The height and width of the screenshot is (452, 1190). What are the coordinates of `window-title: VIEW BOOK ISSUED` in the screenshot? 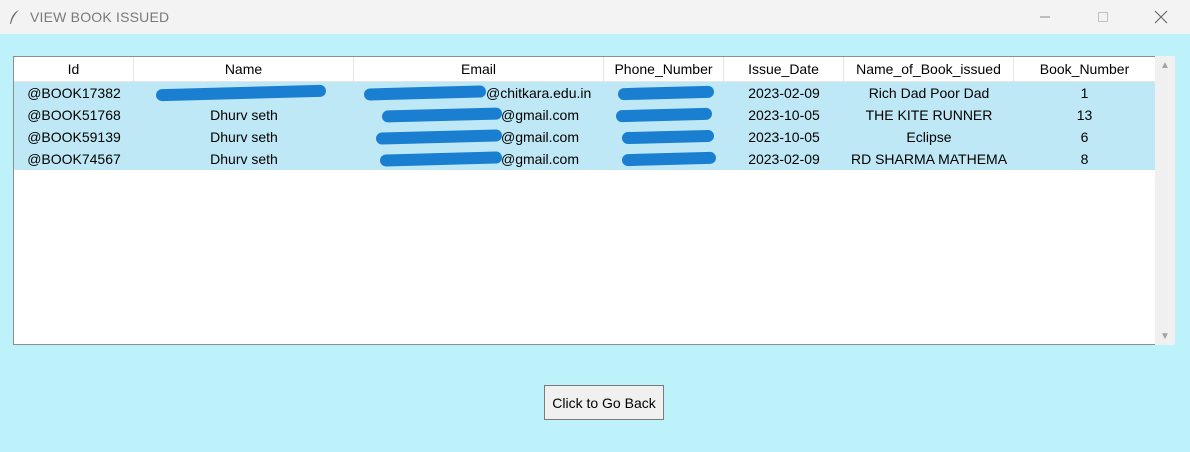 It's located at (100, 17).